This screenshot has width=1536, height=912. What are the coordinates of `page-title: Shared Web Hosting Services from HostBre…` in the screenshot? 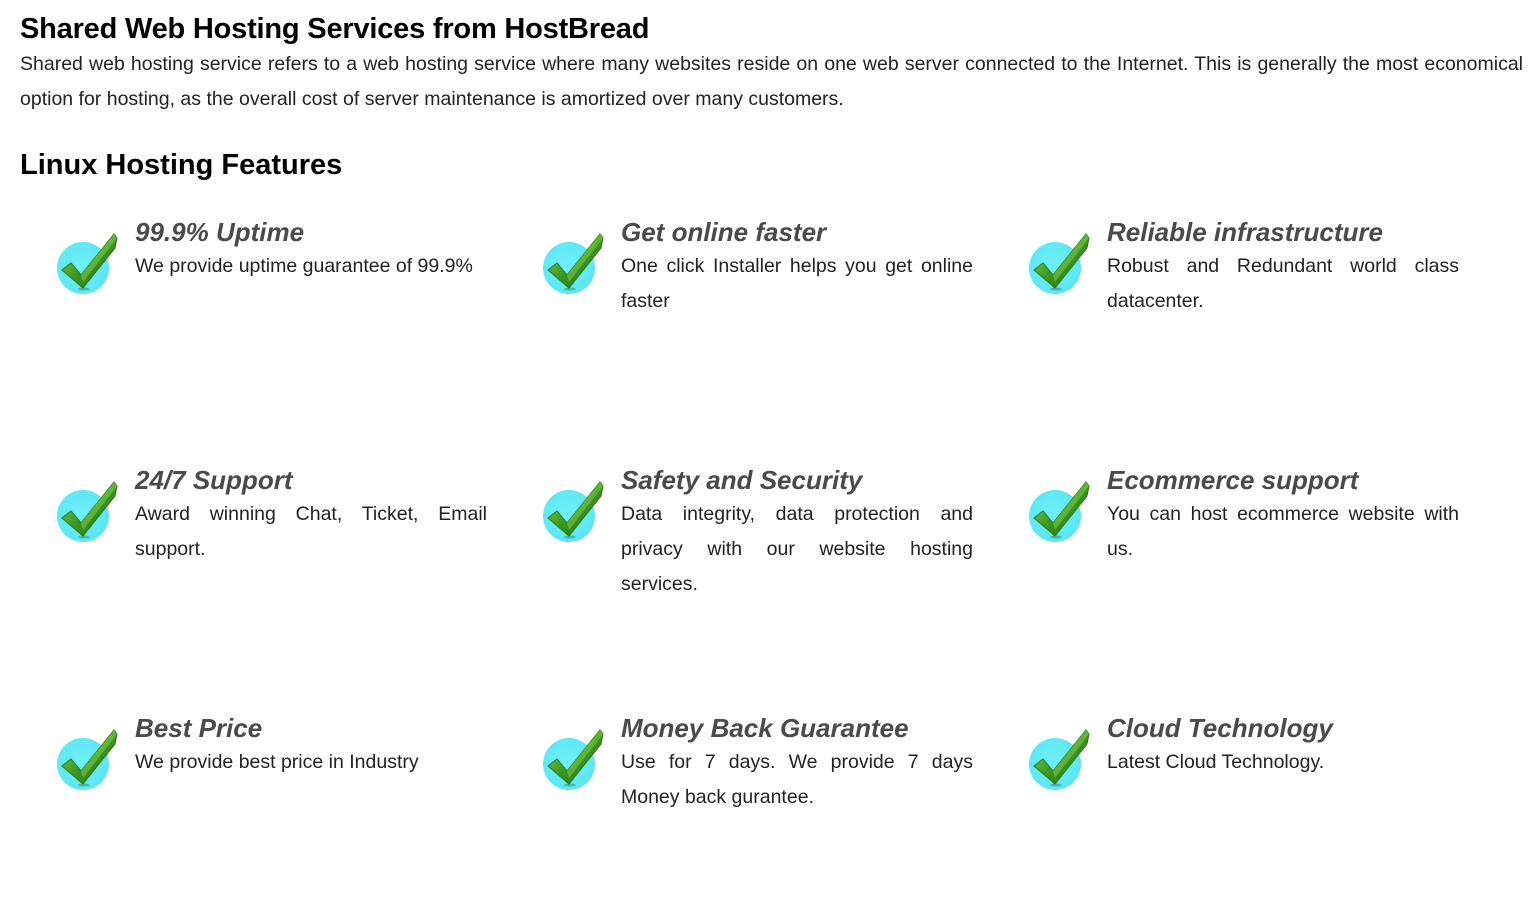 It's located at (335, 29).